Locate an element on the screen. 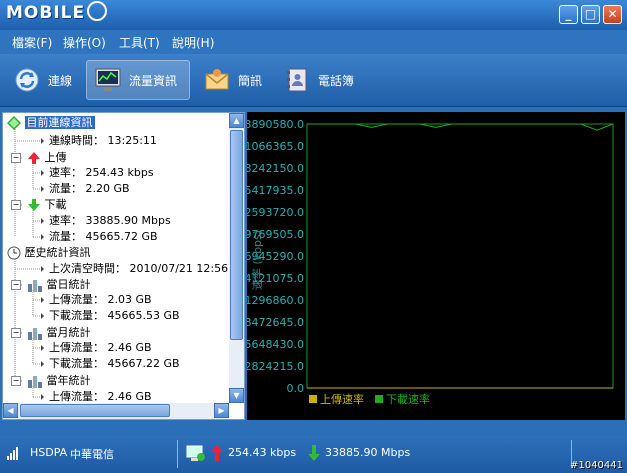 This screenshot has height=473, width=627. signal-icon is located at coordinates (12, 453).